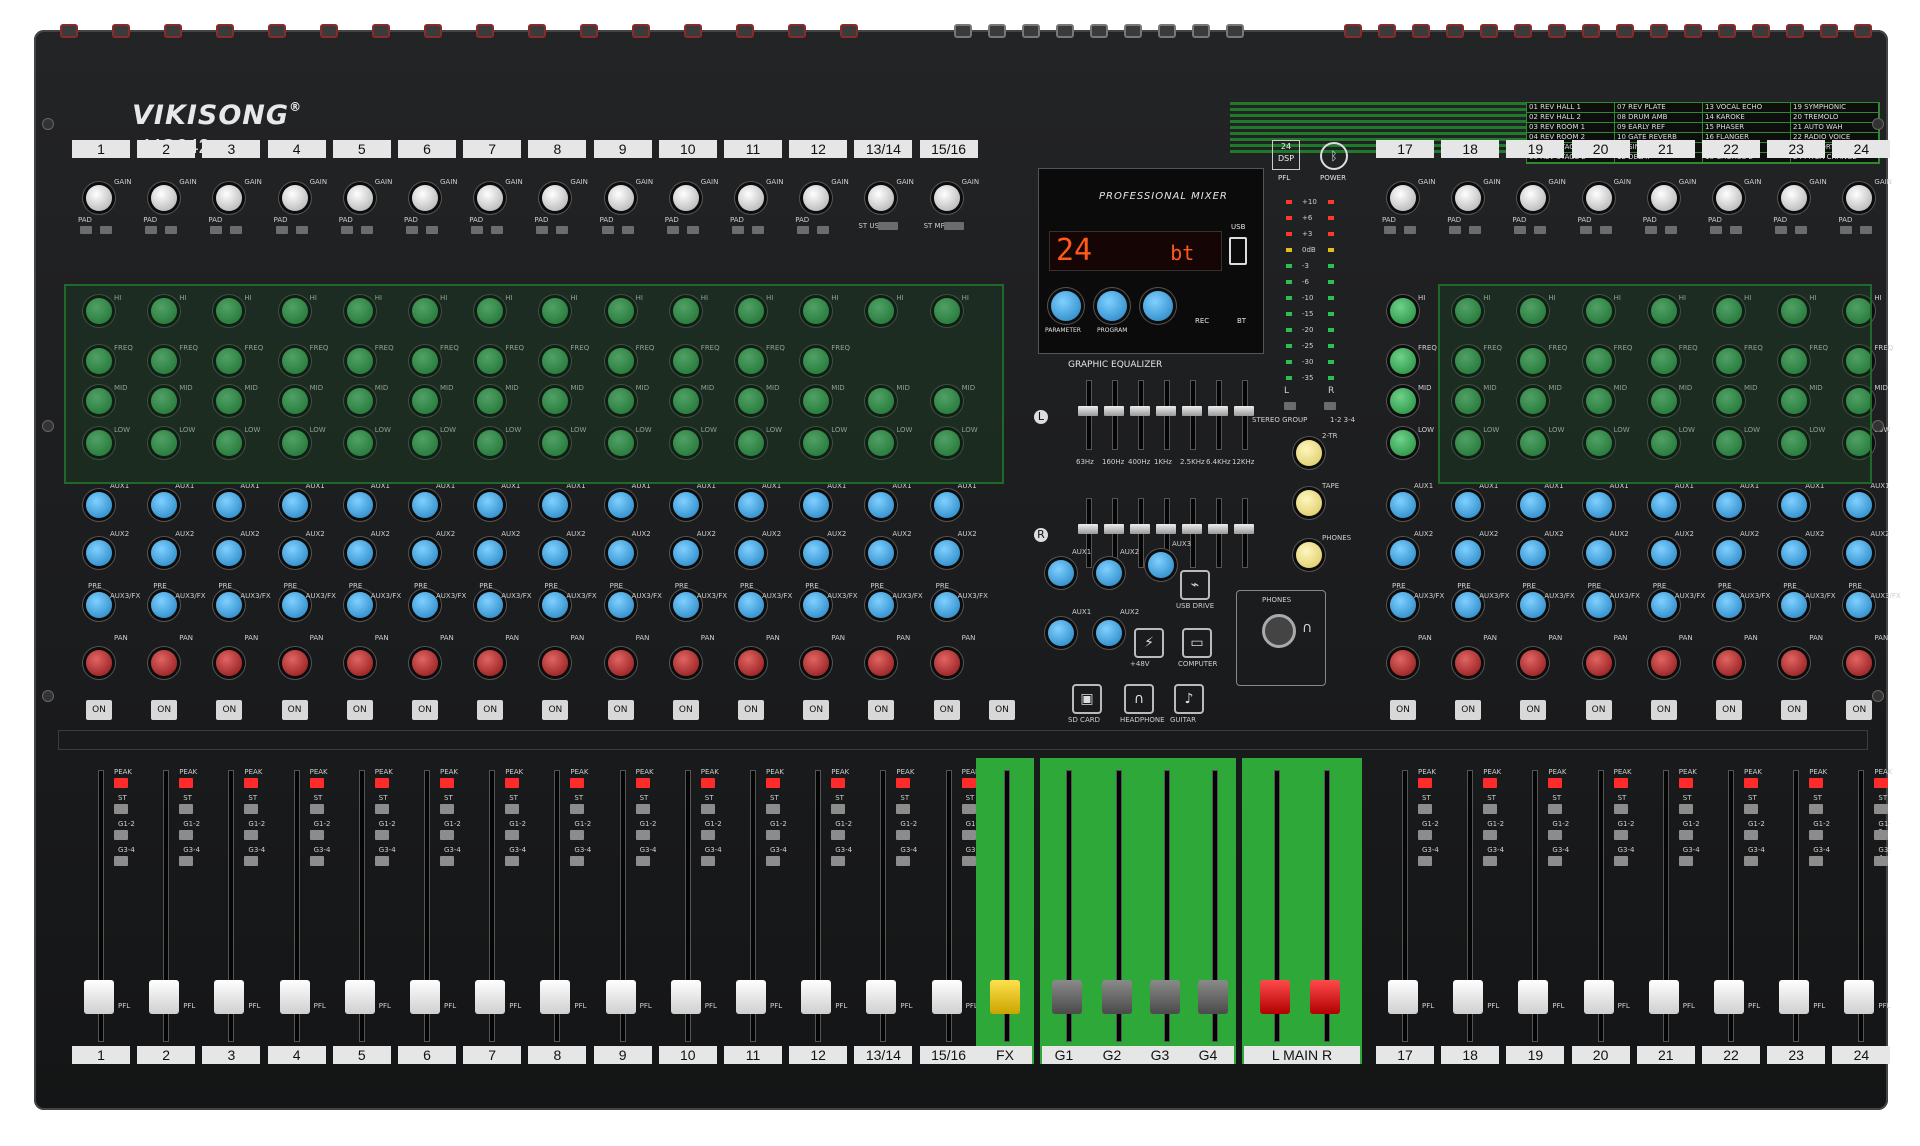  I want to click on aux1-master-knob, so click(1061, 573).